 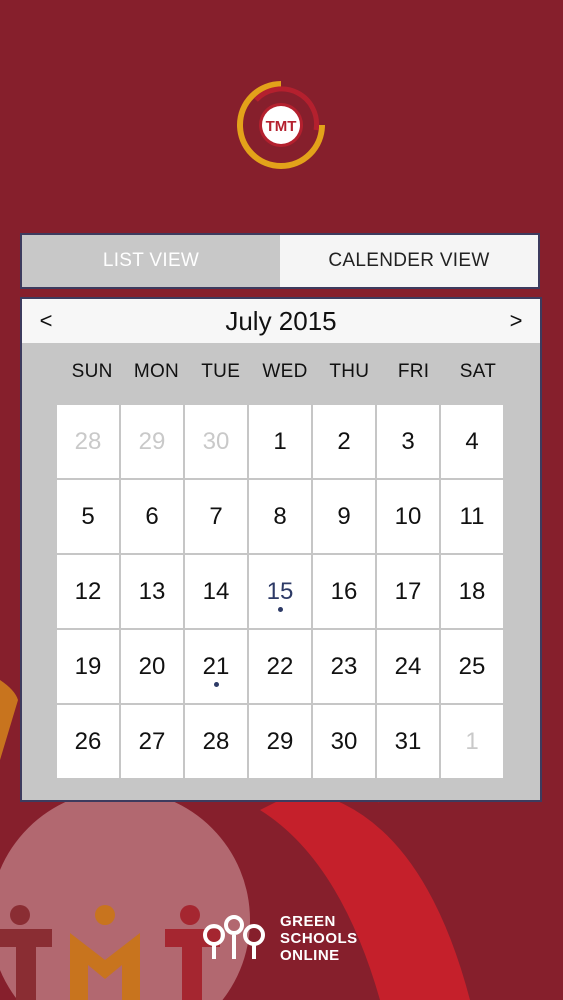 I want to click on day-cell: 9, so click(x=344, y=516).